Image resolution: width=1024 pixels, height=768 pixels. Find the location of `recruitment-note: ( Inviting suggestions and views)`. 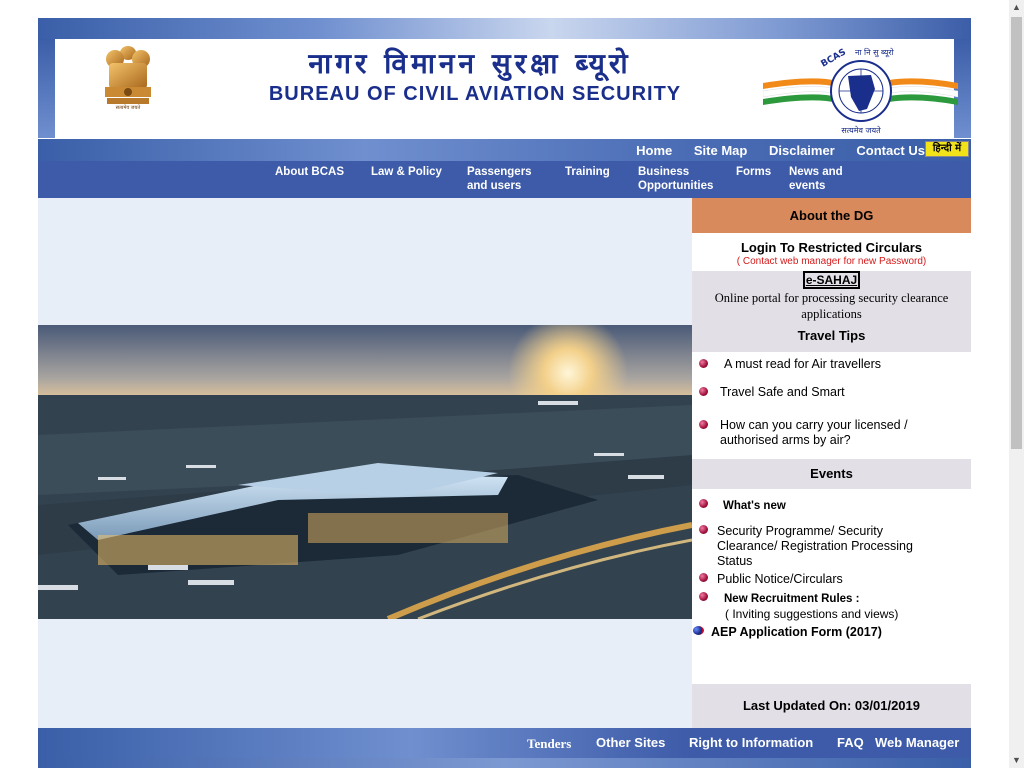

recruitment-note: ( Inviting suggestions and views) is located at coordinates (812, 614).